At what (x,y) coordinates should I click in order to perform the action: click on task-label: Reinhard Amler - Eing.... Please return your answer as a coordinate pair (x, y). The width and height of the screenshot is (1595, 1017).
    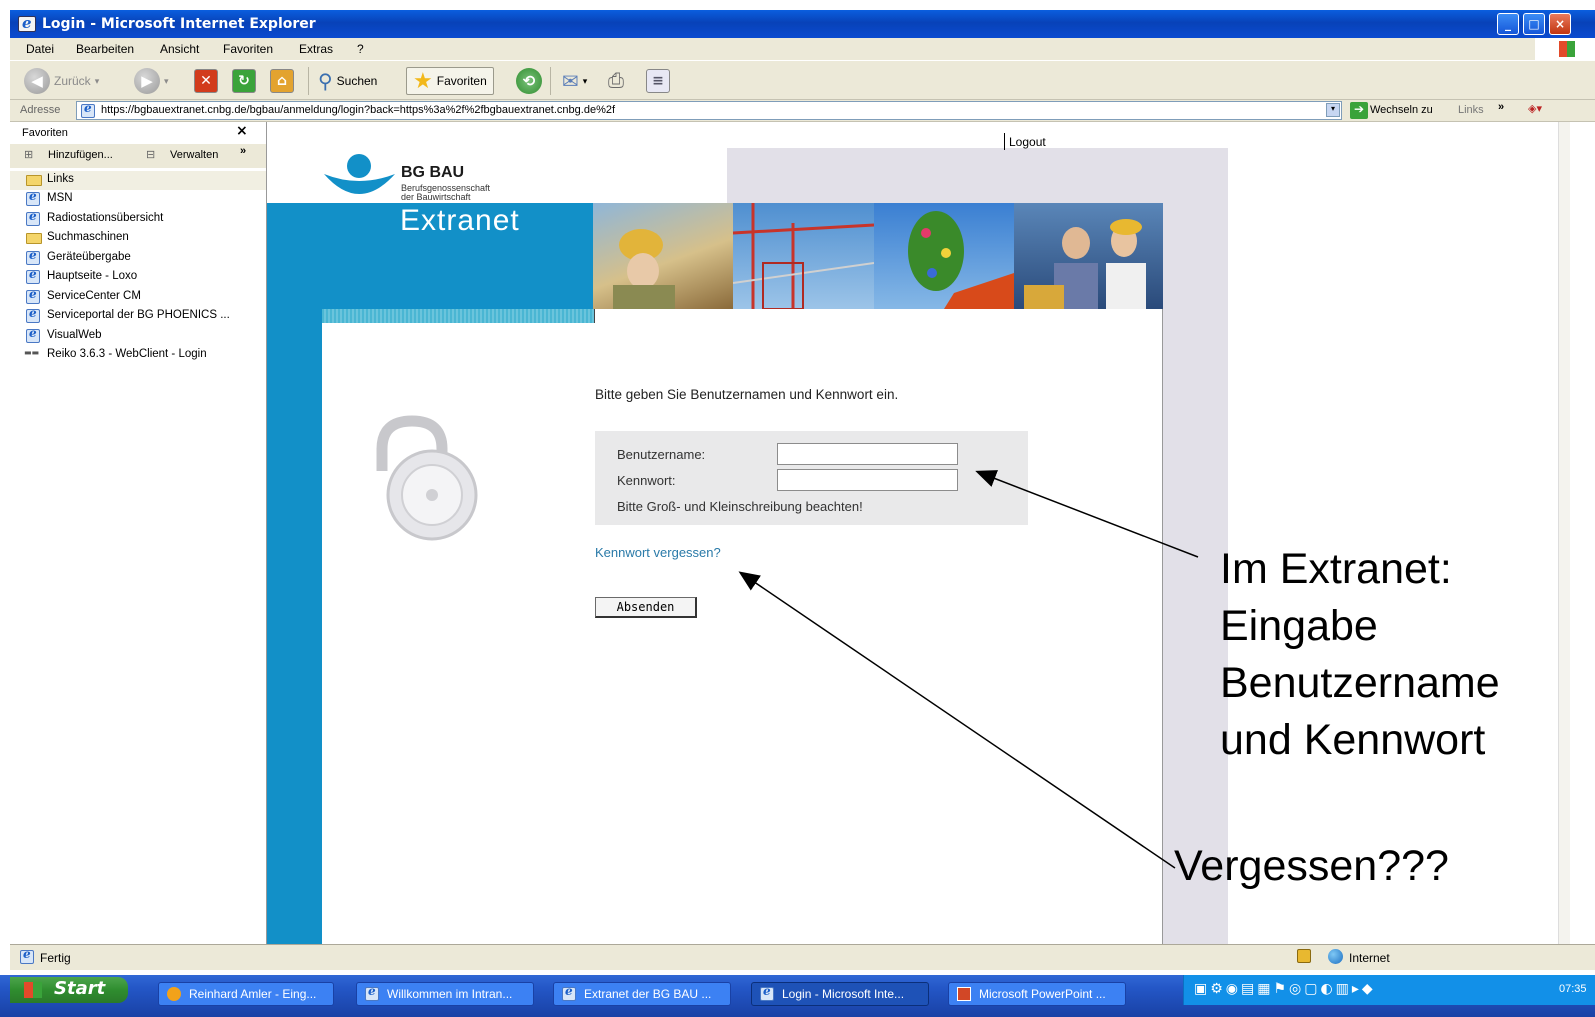
    Looking at the image, I should click on (253, 994).